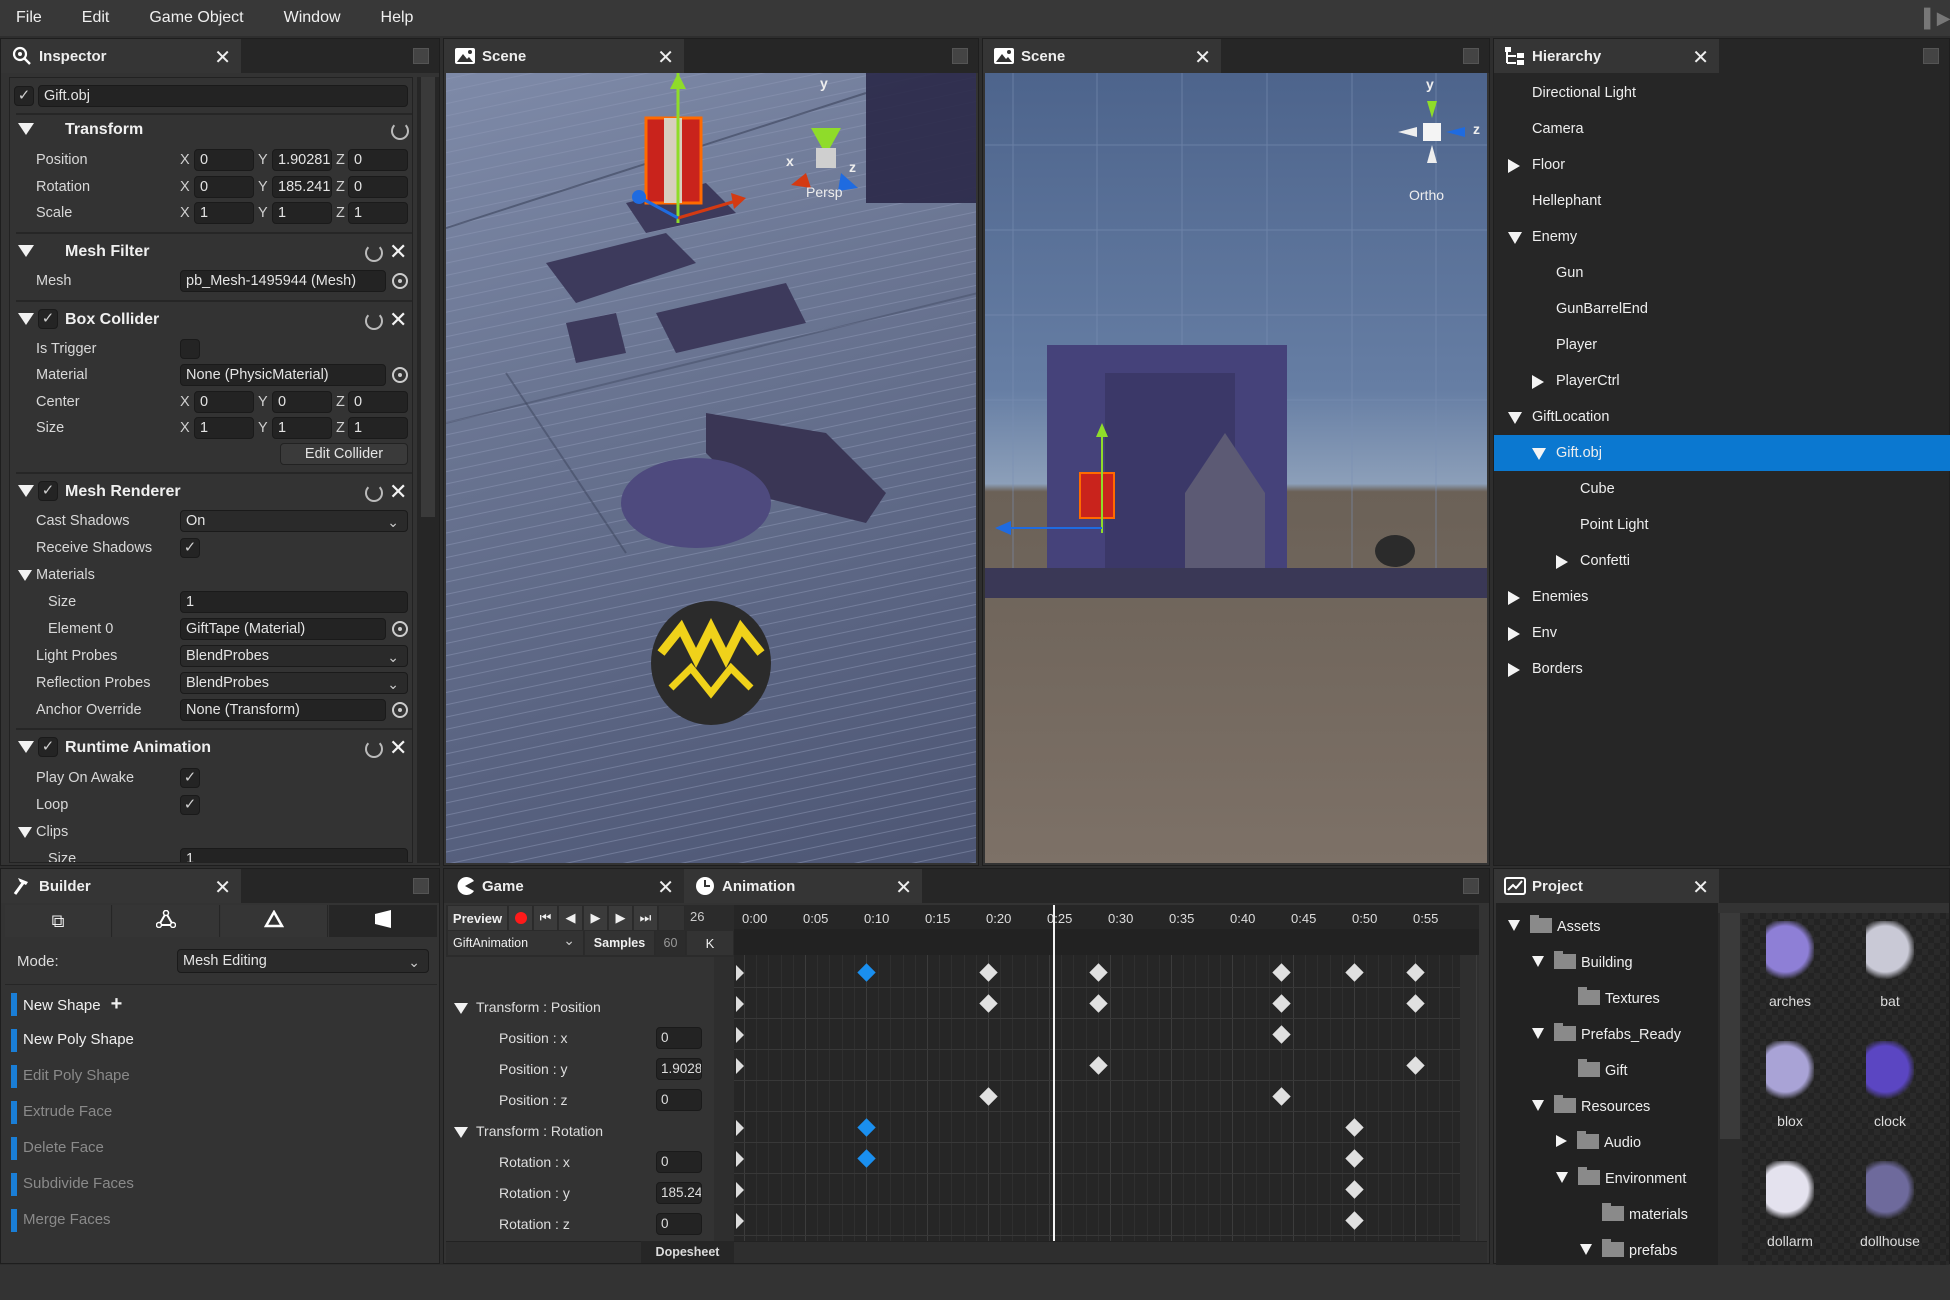 This screenshot has height=1300, width=1950. I want to click on vertex-select-tool-button, so click(166, 921).